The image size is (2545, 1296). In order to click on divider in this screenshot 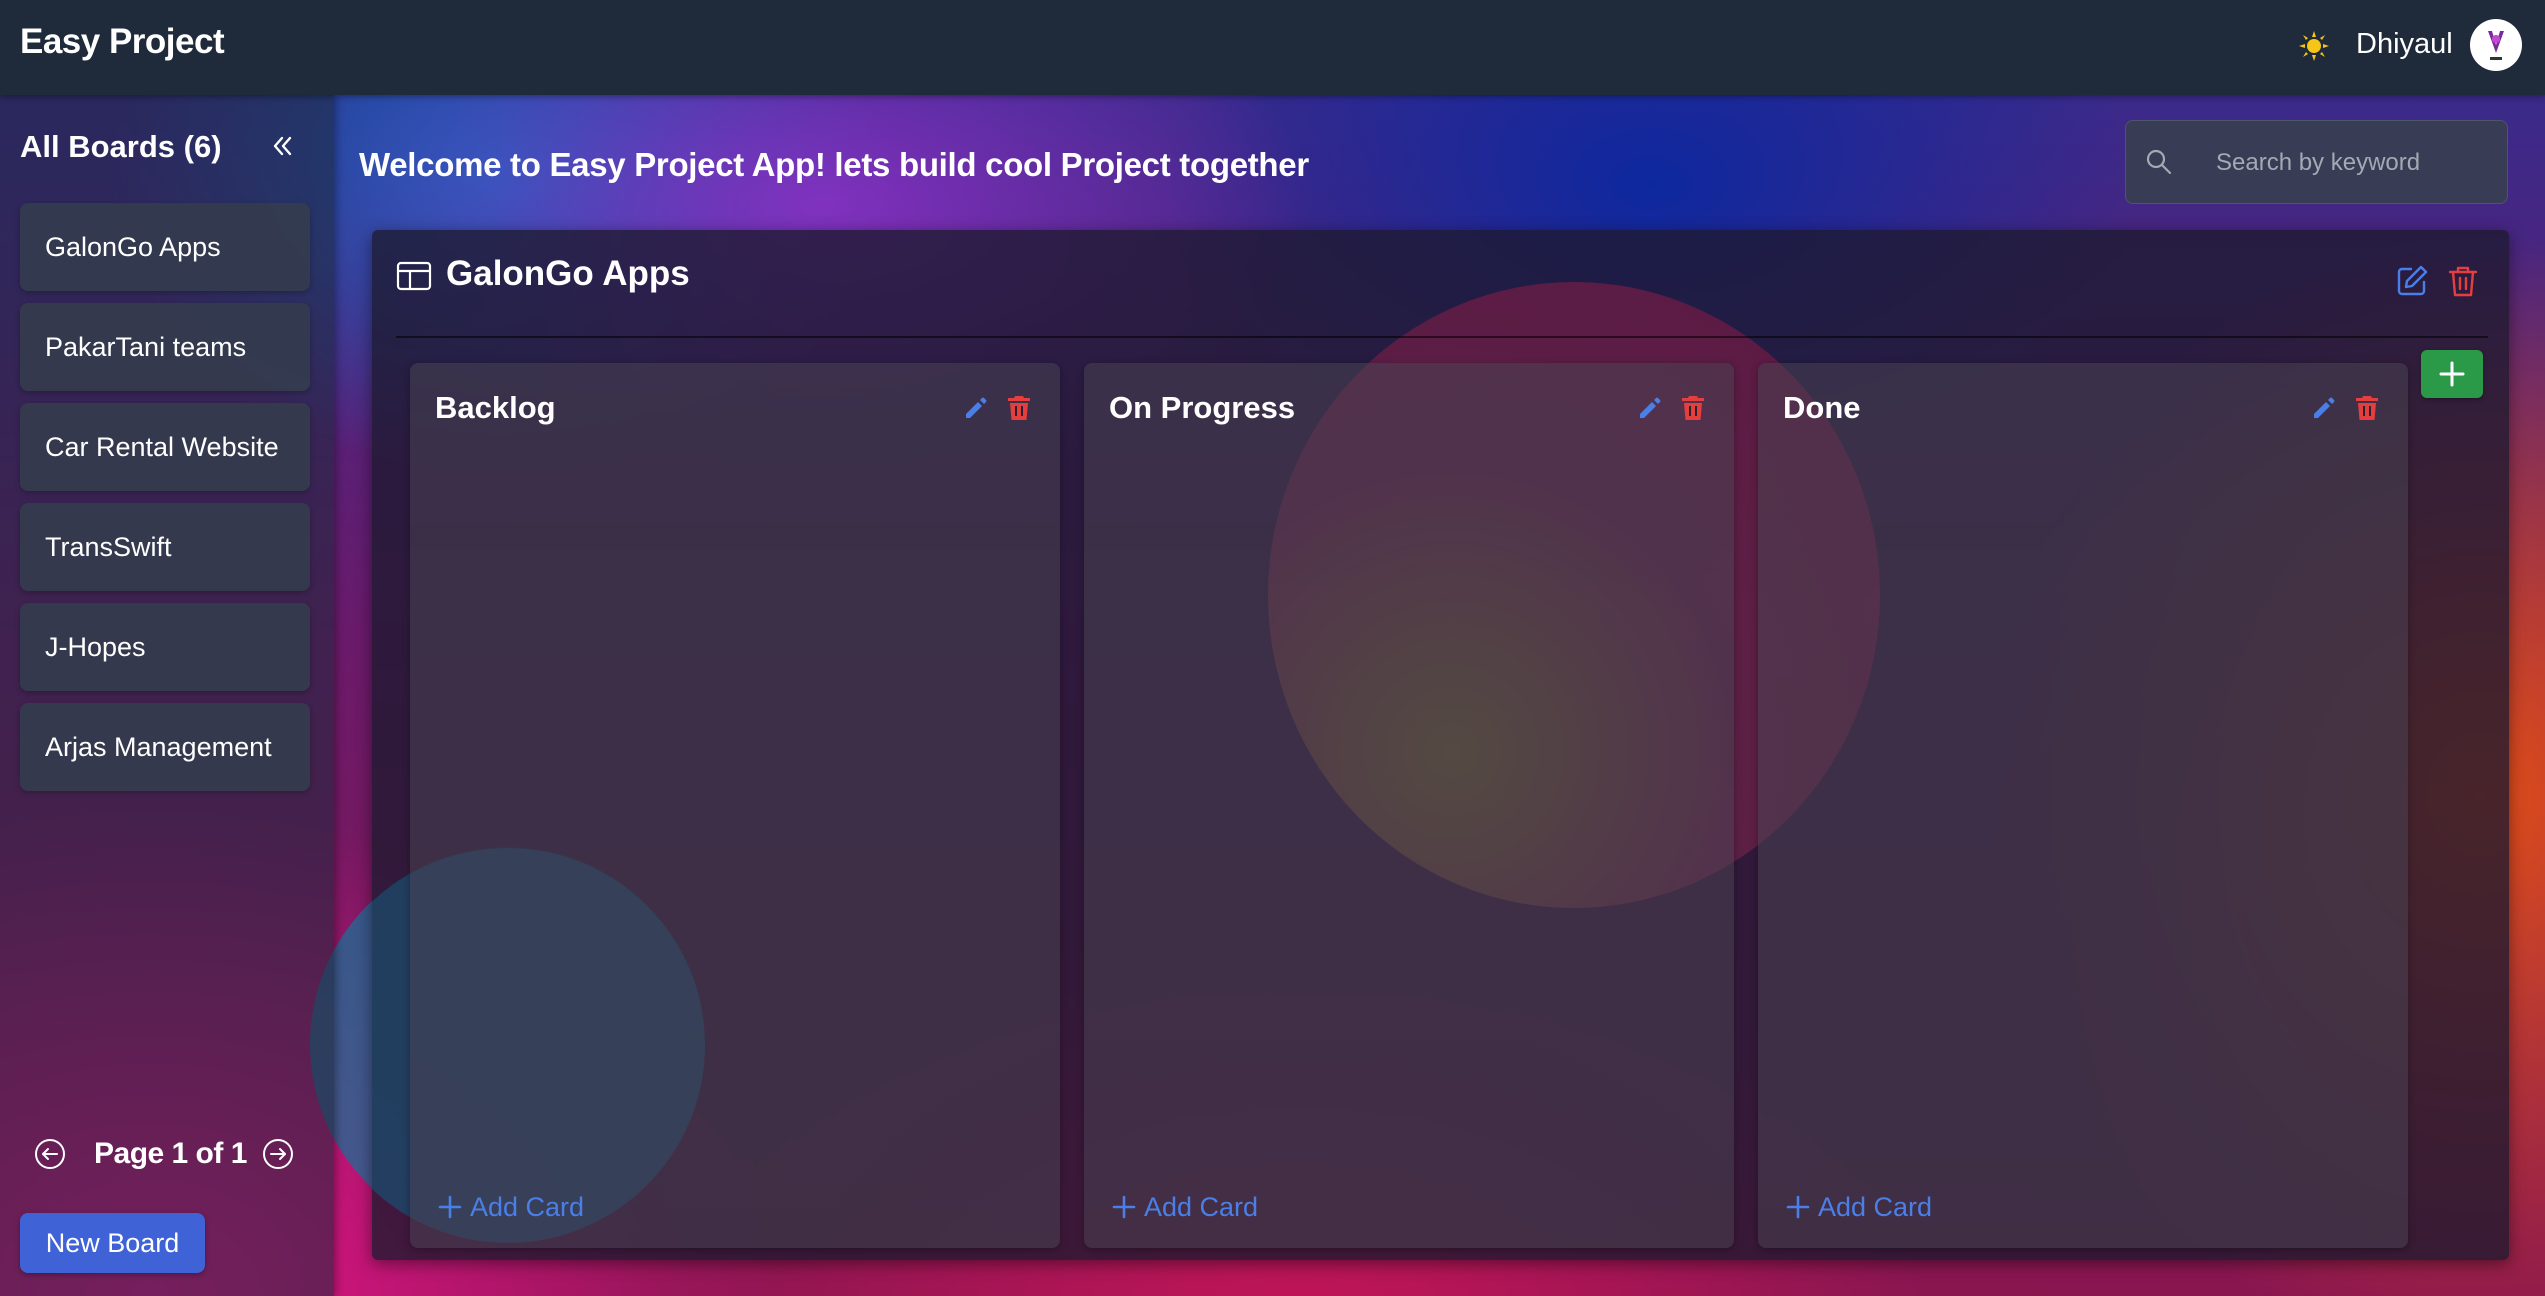, I will do `click(1442, 337)`.